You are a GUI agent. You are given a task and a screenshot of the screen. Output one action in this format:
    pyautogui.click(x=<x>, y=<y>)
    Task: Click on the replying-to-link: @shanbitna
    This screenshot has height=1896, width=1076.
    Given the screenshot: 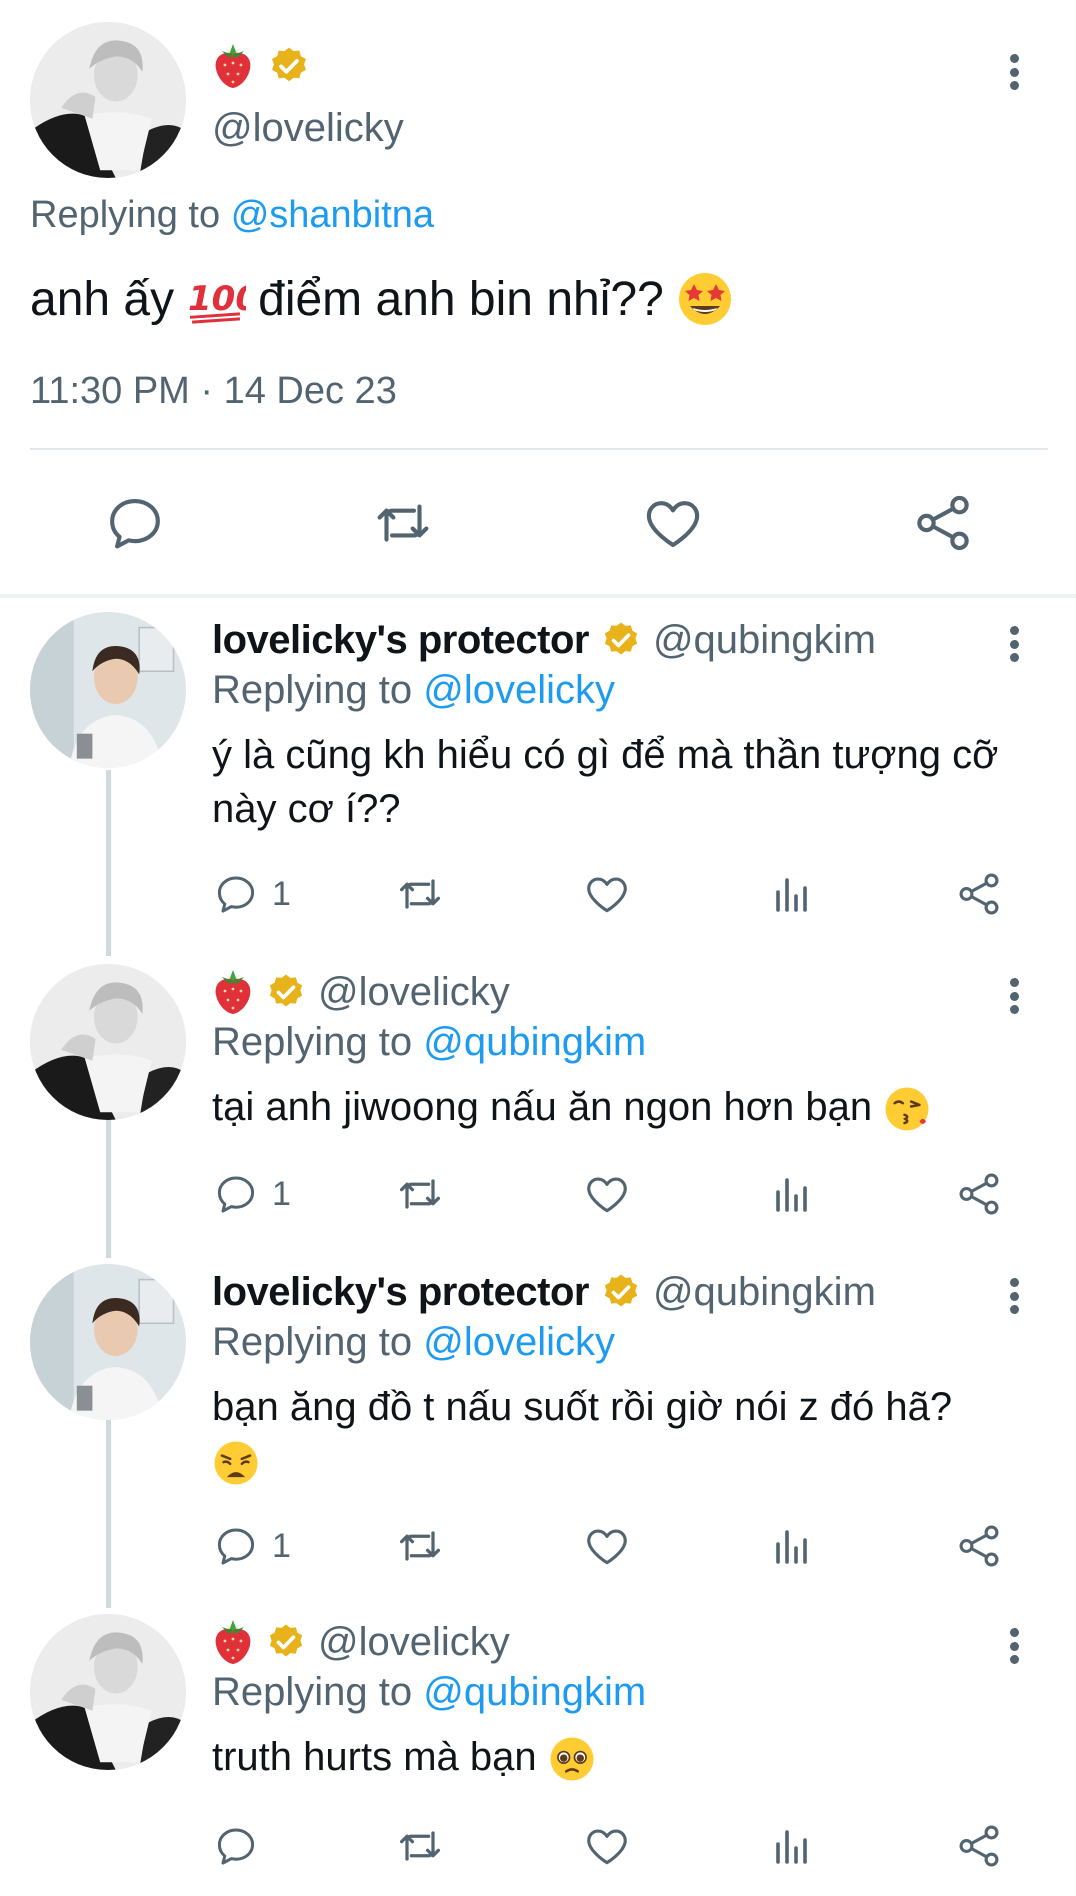 What is the action you would take?
    pyautogui.click(x=332, y=215)
    